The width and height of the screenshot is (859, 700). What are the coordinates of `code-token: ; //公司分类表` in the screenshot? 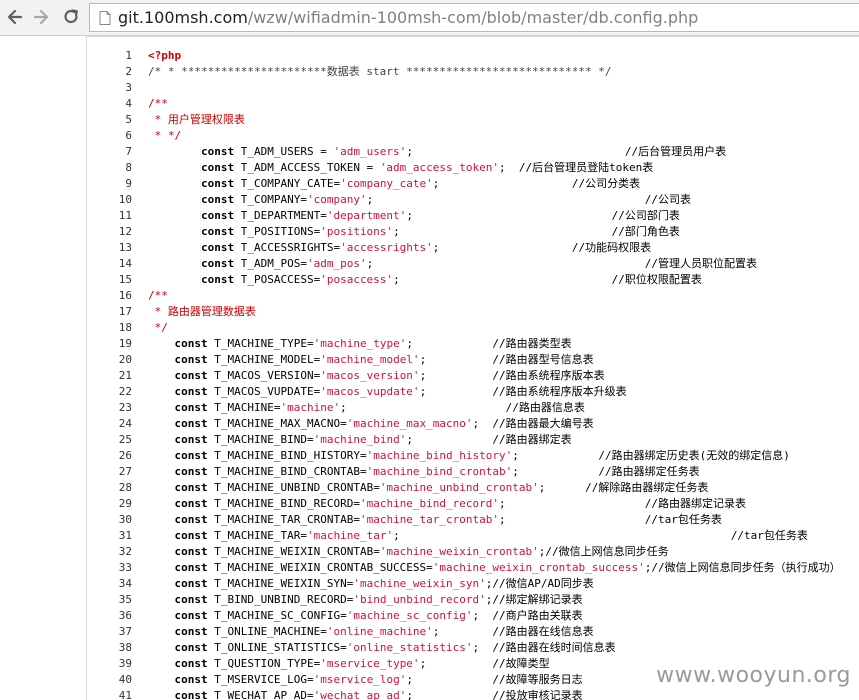 It's located at (536, 183).